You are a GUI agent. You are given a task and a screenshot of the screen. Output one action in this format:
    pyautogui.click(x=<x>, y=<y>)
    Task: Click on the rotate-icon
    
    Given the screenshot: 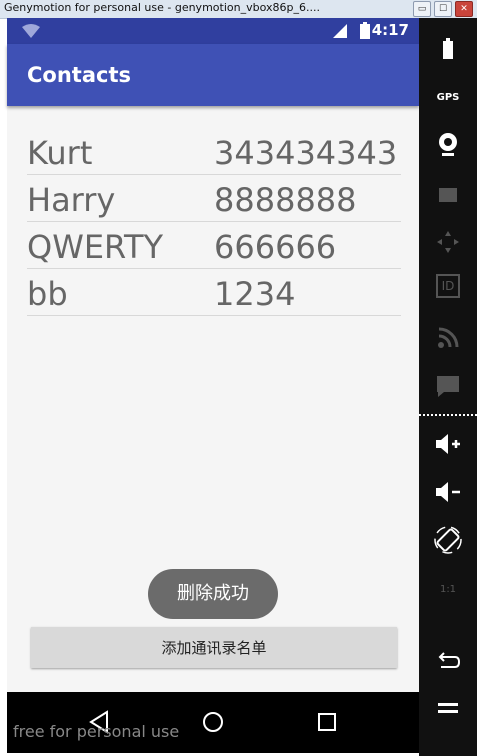 What is the action you would take?
    pyautogui.click(x=448, y=540)
    